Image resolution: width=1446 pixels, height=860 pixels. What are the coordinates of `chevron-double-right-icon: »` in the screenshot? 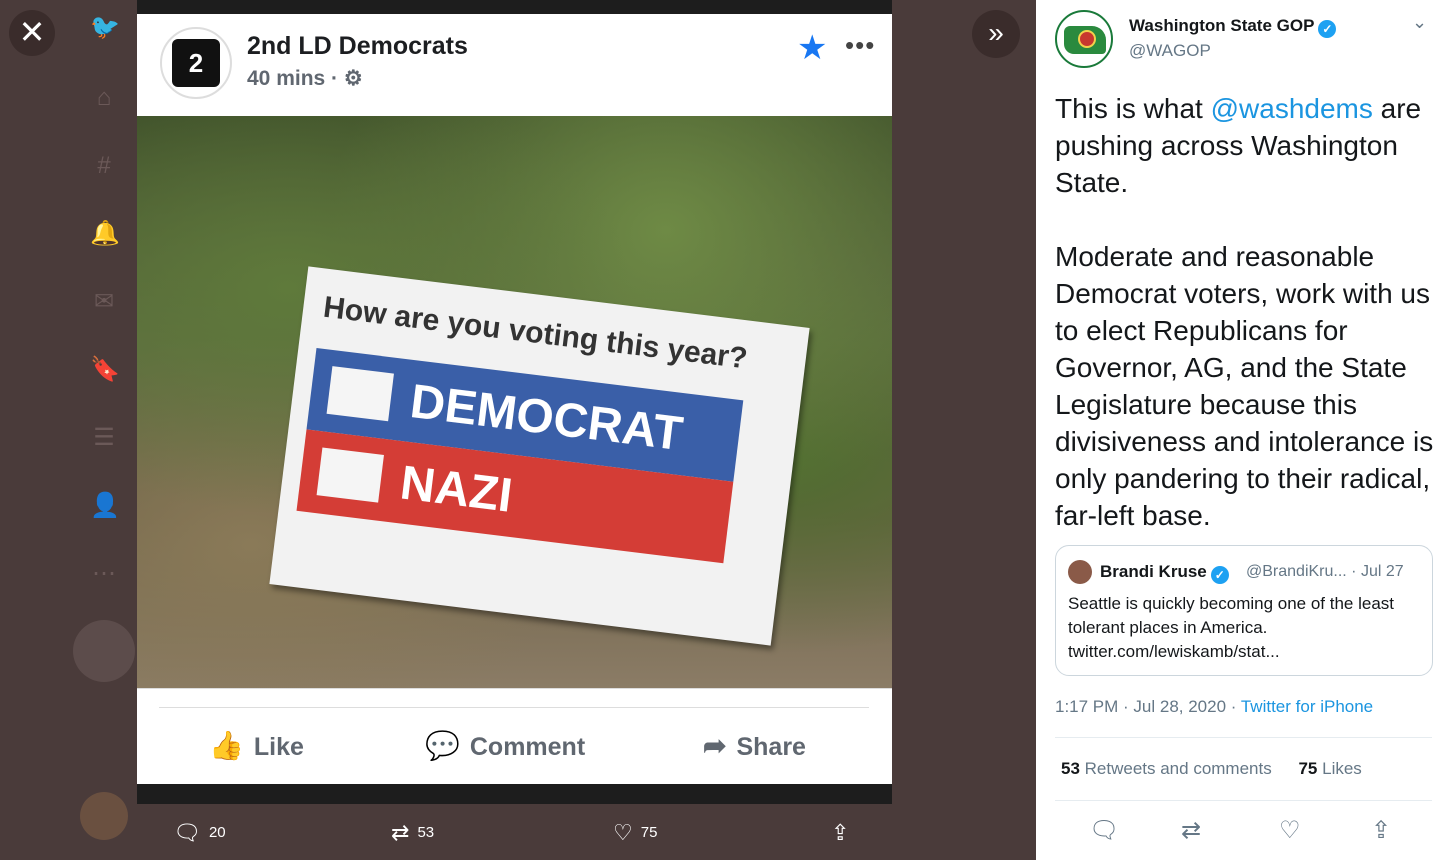 It's located at (996, 32).